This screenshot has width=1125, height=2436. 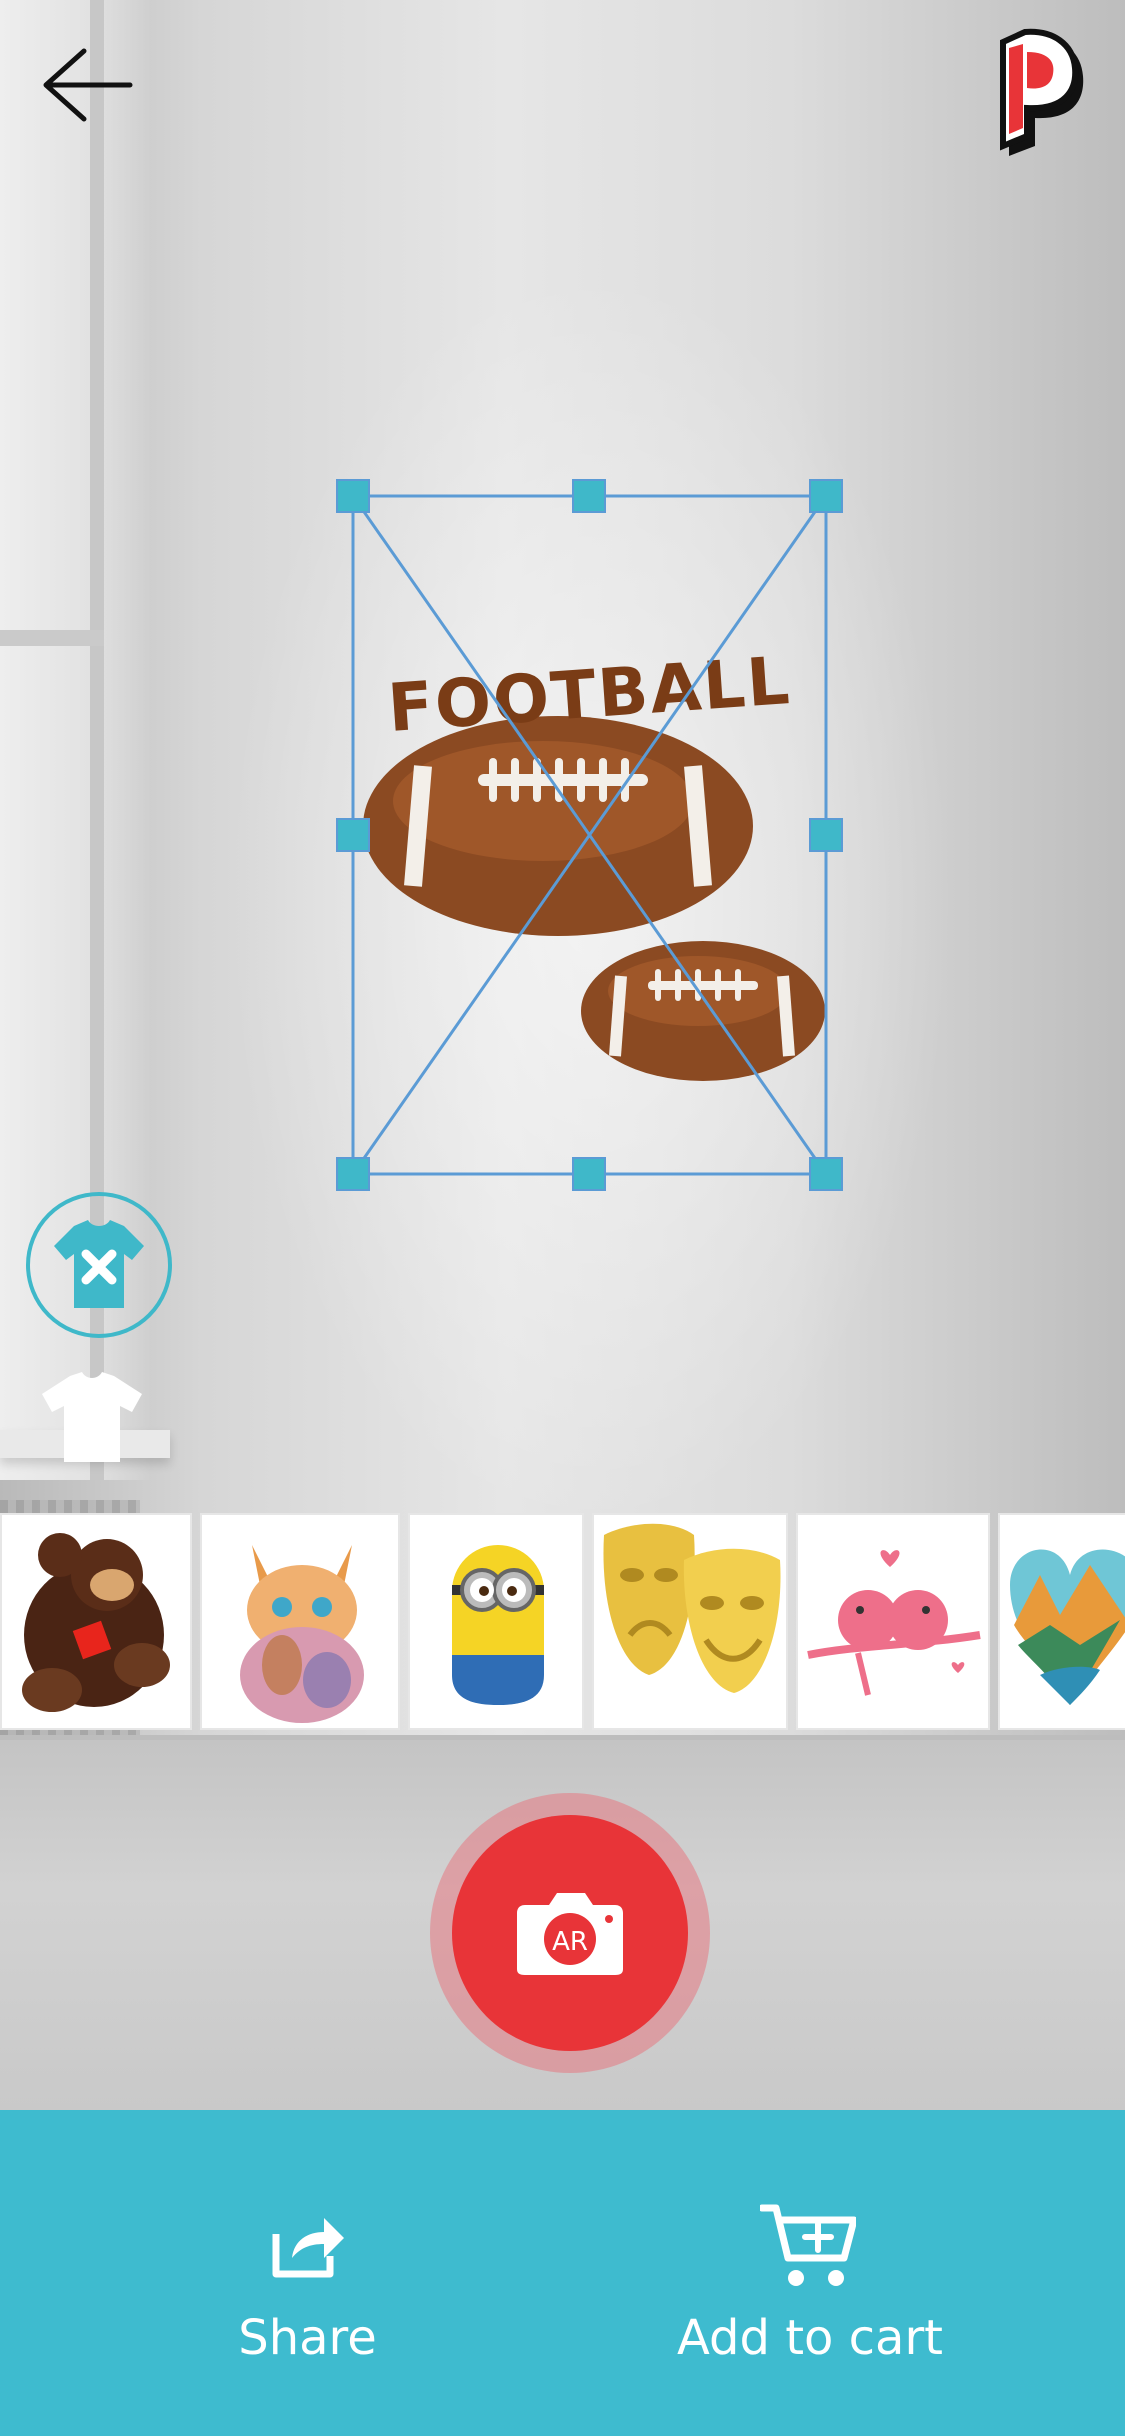 I want to click on heart-landscape-design, so click(x=1067, y=1627).